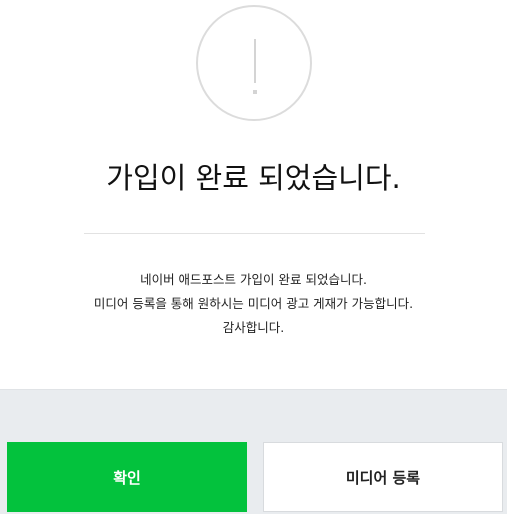 Image resolution: width=507 pixels, height=514 pixels. I want to click on exclamation-dot, so click(255, 92).